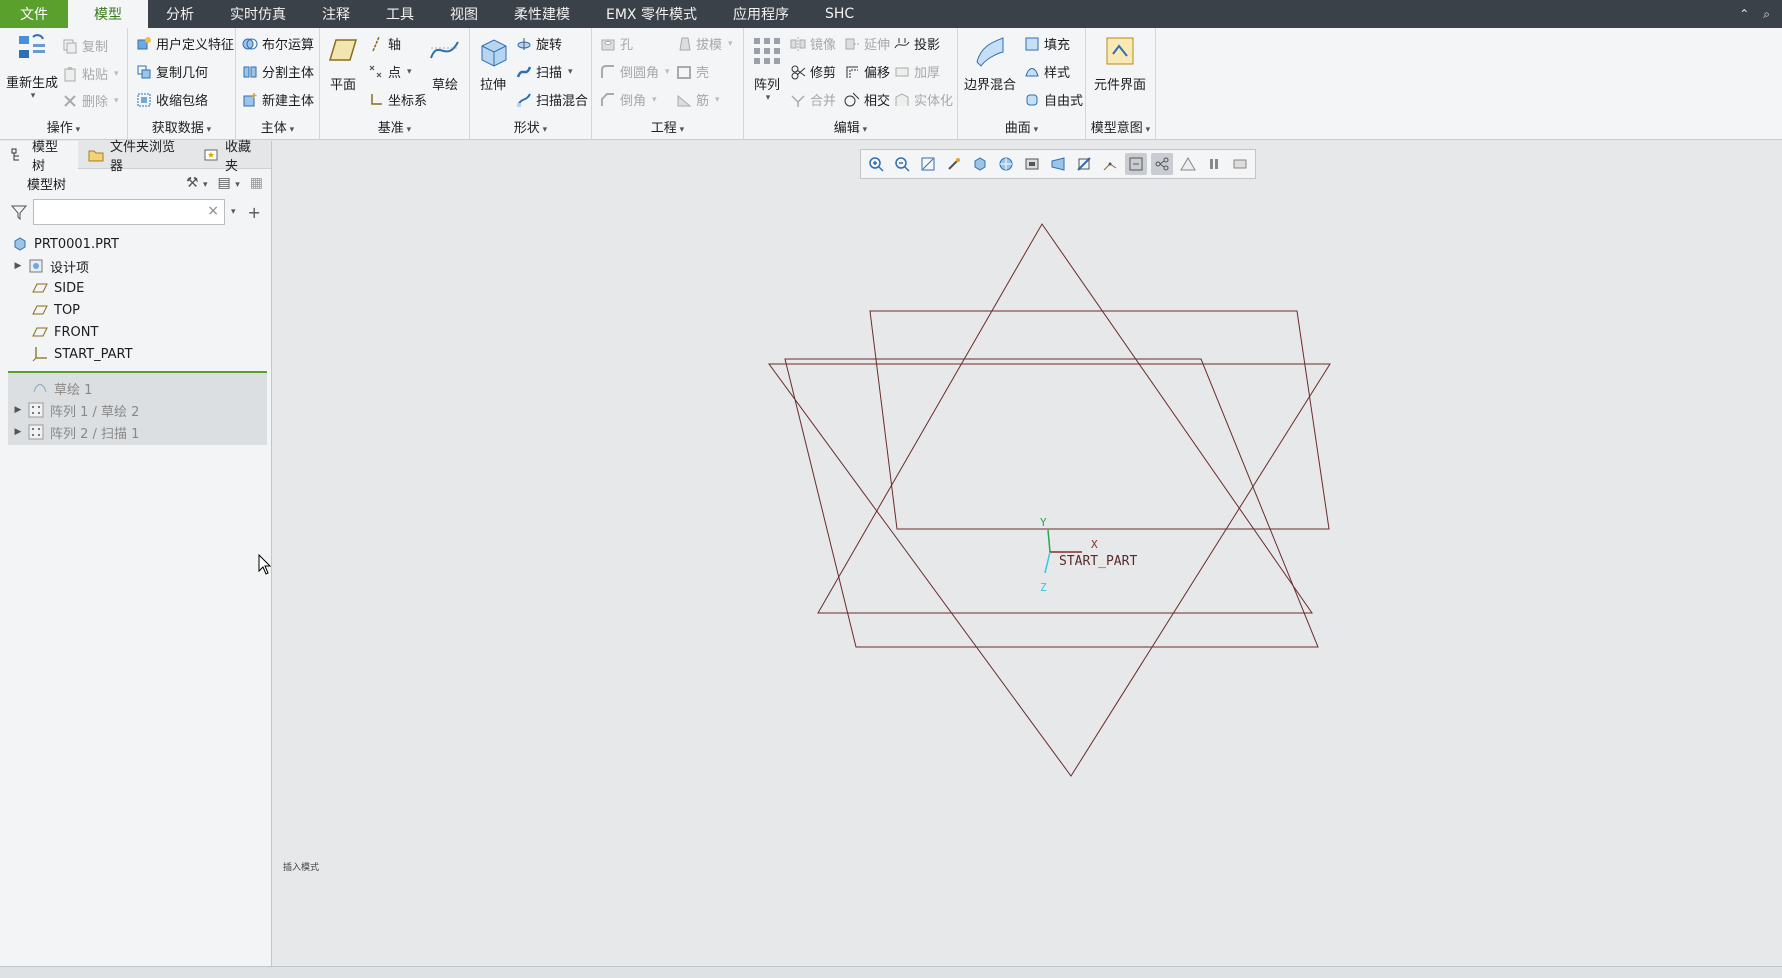  What do you see at coordinates (278, 99) in the screenshot?
I see `new-body-button: 新建主体` at bounding box center [278, 99].